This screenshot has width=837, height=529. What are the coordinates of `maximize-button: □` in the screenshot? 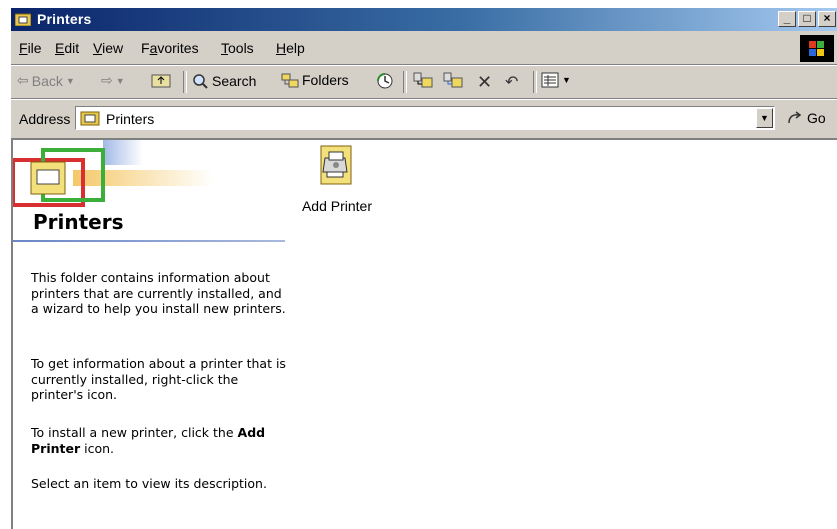 It's located at (807, 19).